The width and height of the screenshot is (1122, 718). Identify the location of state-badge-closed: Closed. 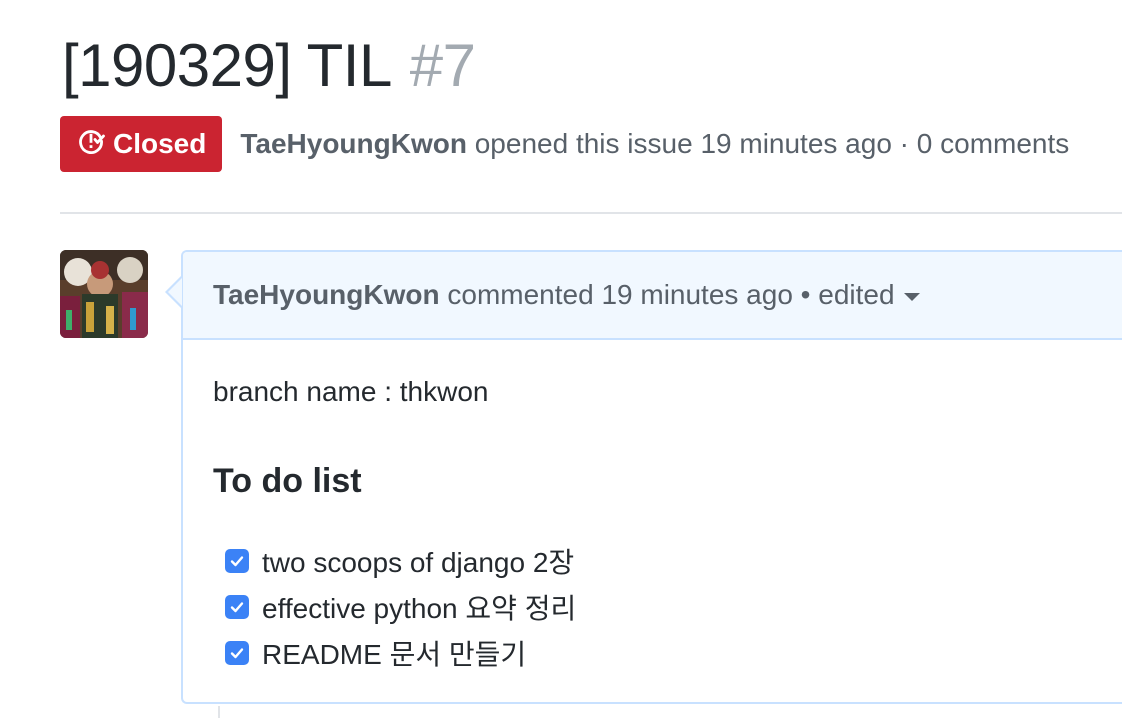
(141, 144).